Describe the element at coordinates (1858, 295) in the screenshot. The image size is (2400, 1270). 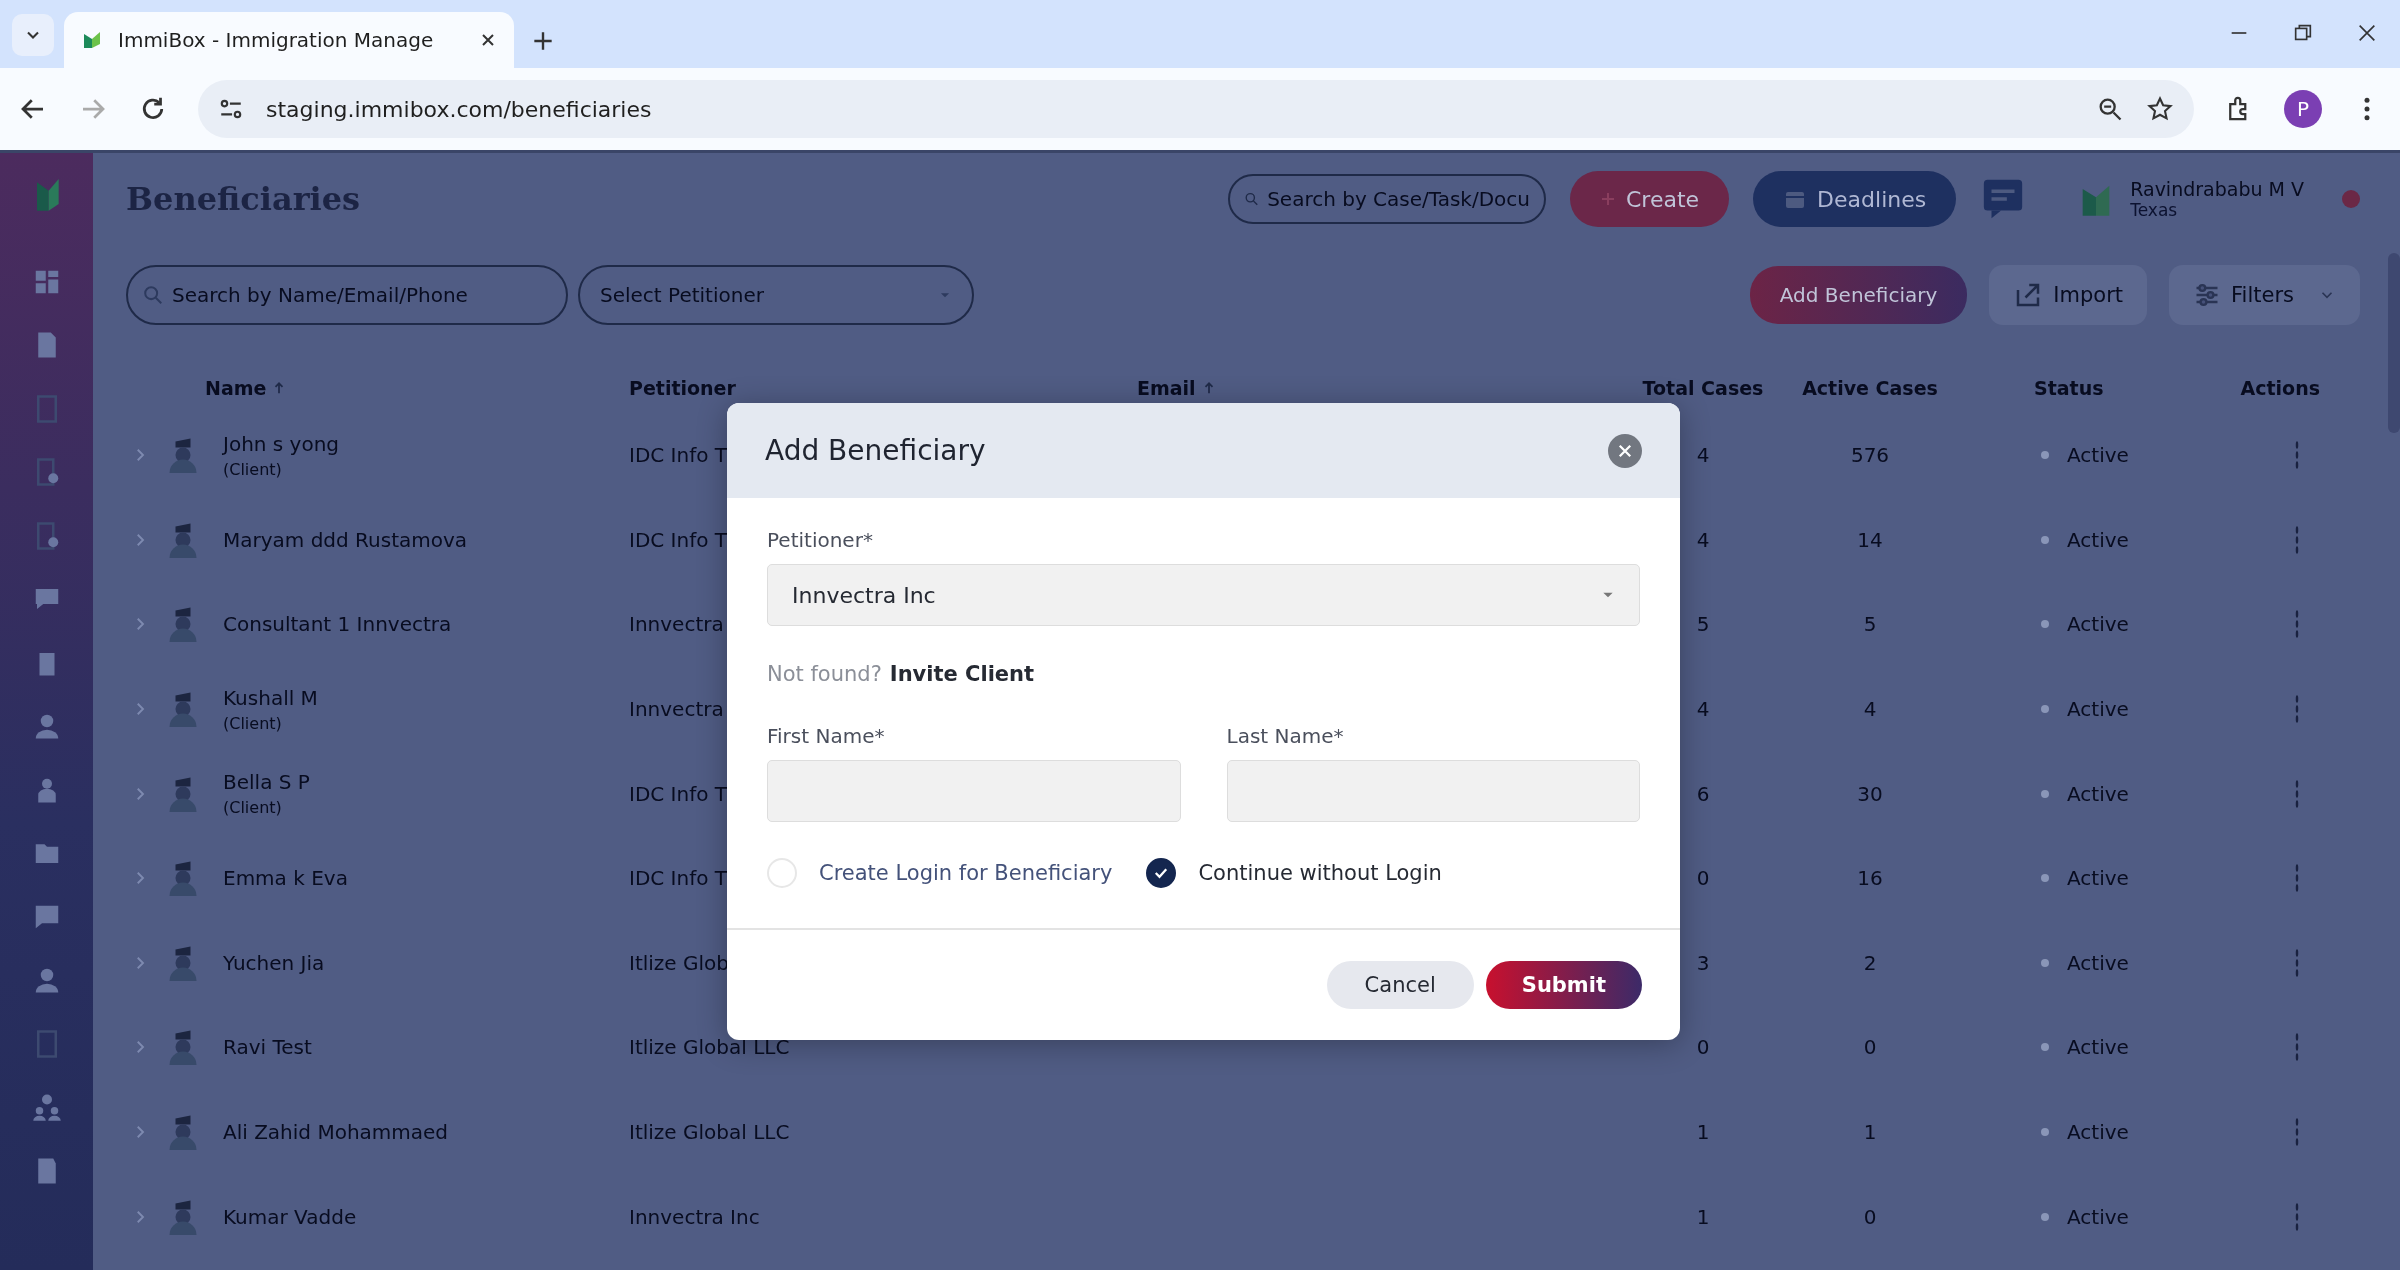
I see `add-beneficiary-button: Add Beneficiary` at that location.